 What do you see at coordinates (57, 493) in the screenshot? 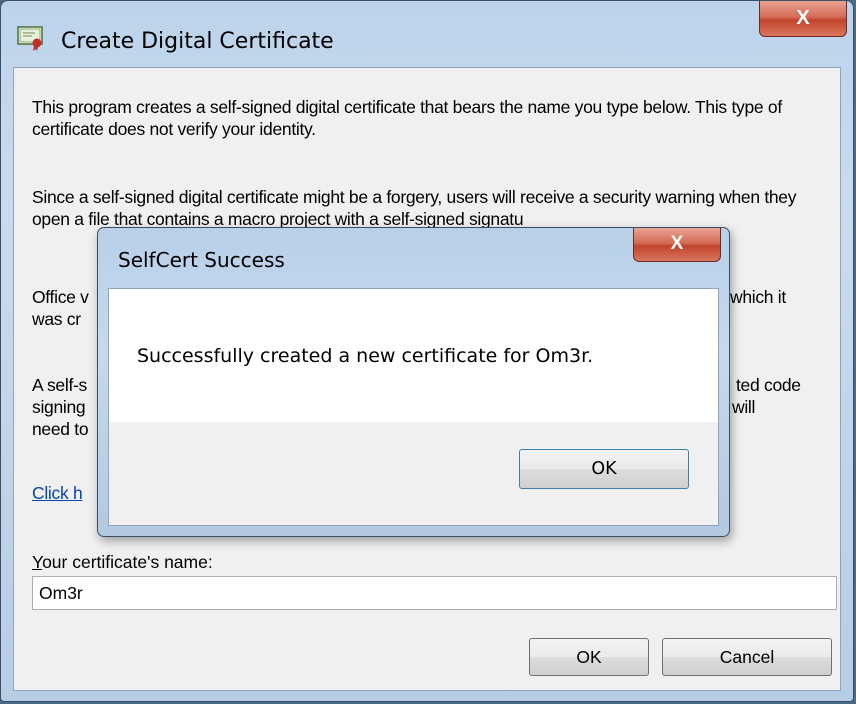
I see `help-link: Click h` at bounding box center [57, 493].